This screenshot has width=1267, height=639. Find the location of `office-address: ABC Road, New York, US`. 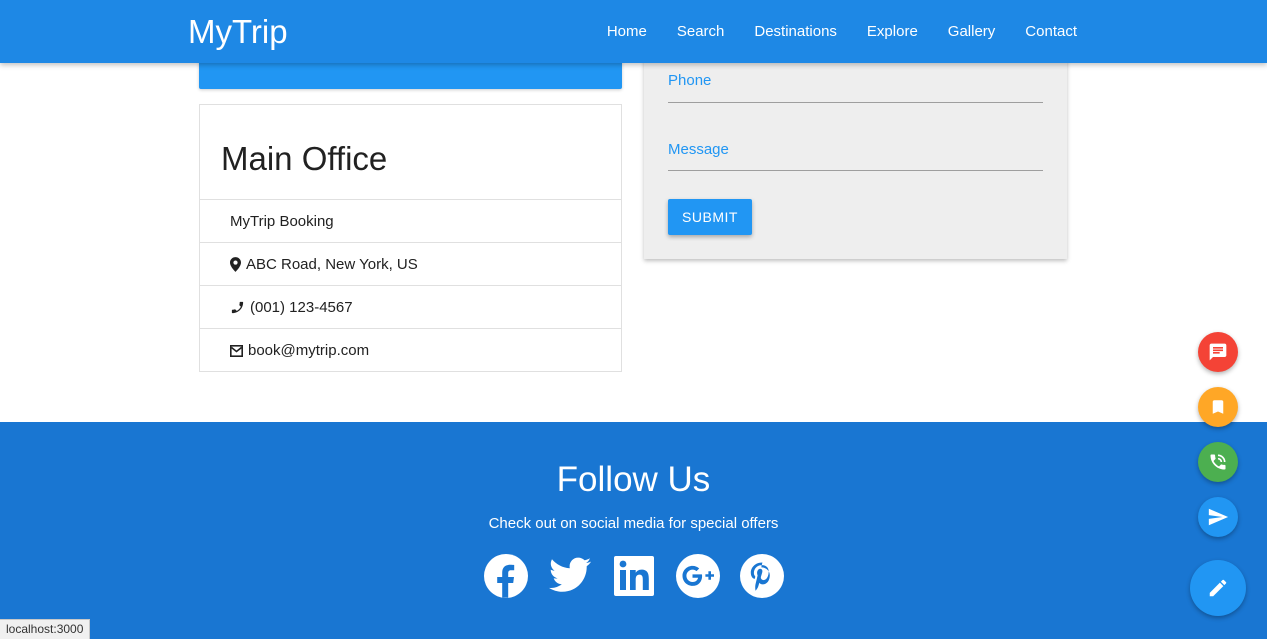

office-address: ABC Road, New York, US is located at coordinates (332, 264).